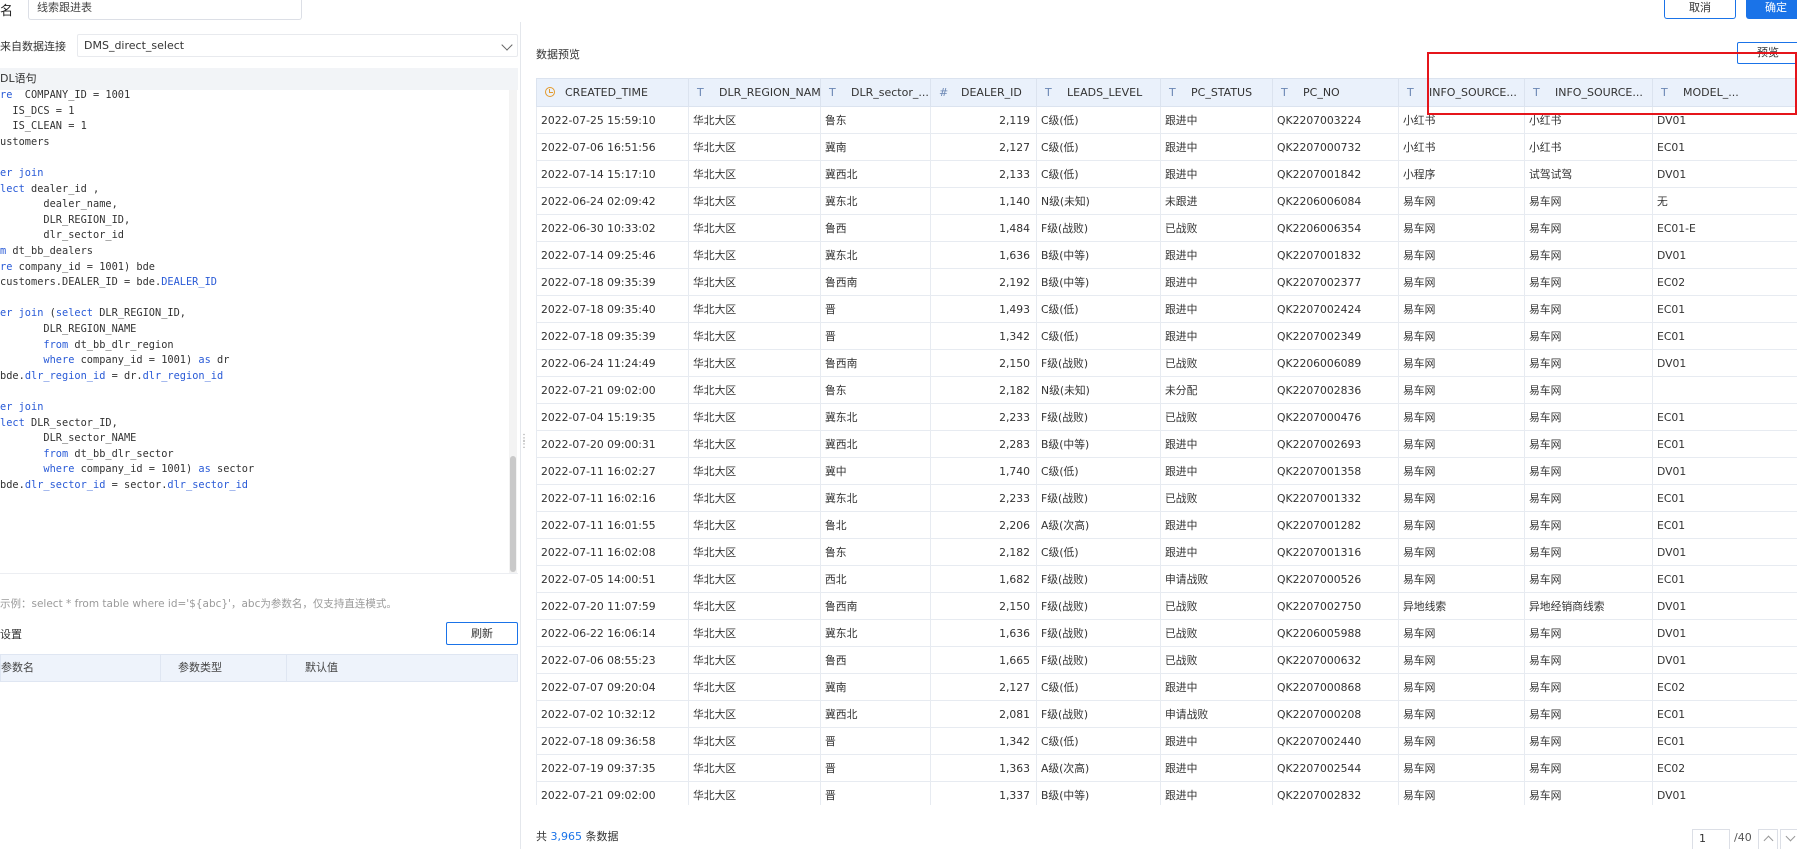  I want to click on column-header-label: PC_NO, so click(1321, 92).